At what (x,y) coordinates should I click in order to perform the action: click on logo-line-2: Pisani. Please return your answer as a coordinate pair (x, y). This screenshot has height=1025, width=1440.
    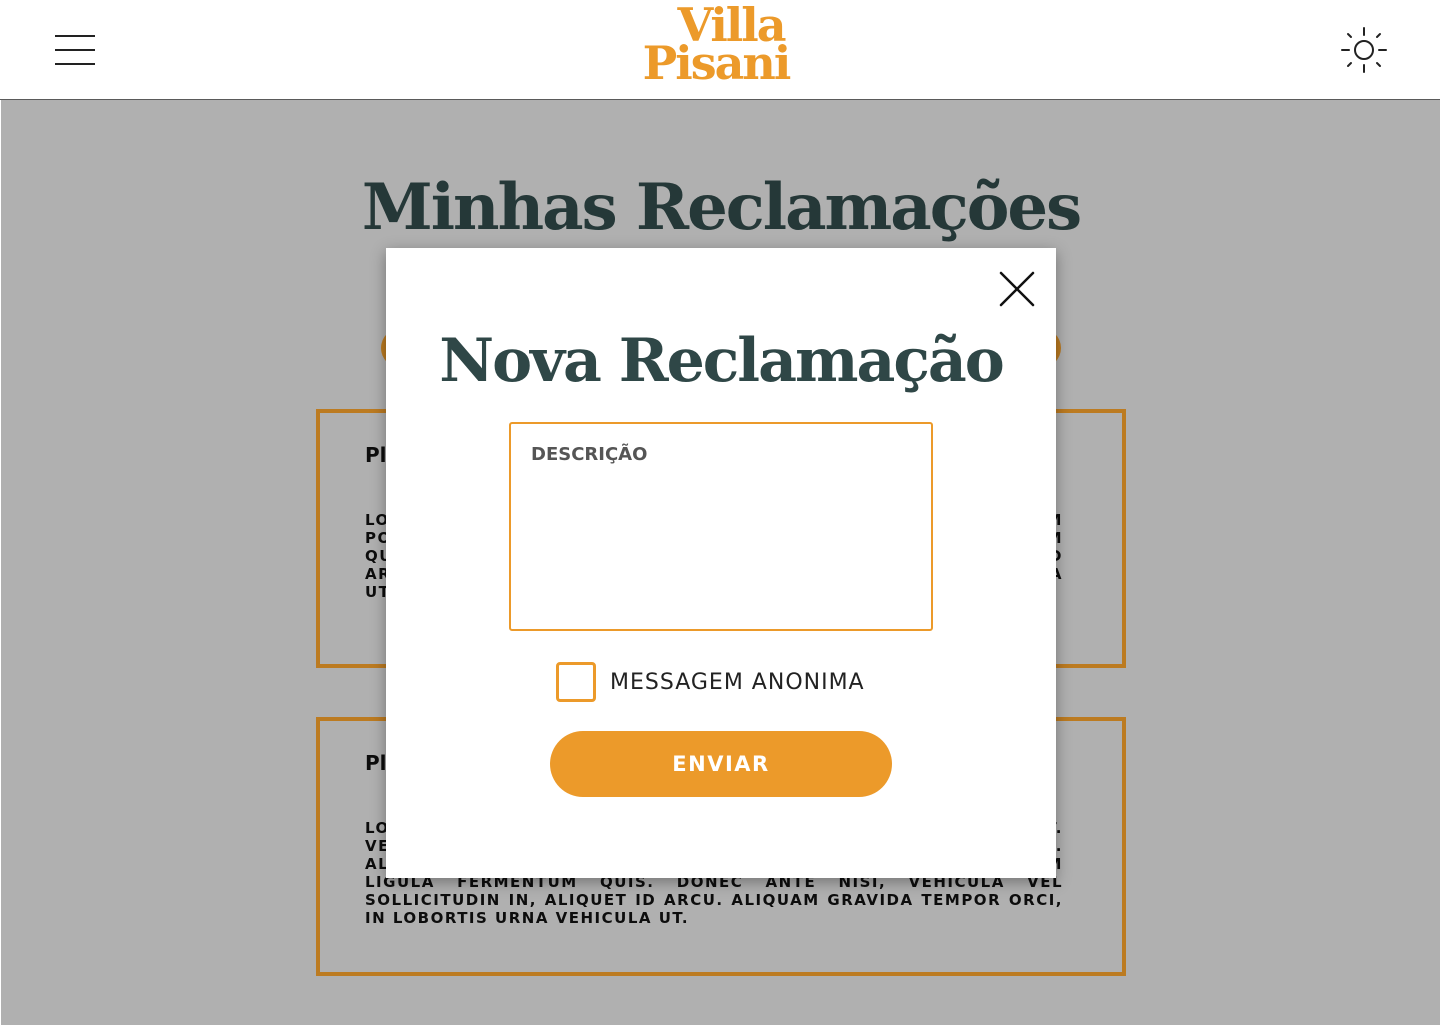
    Looking at the image, I should click on (717, 63).